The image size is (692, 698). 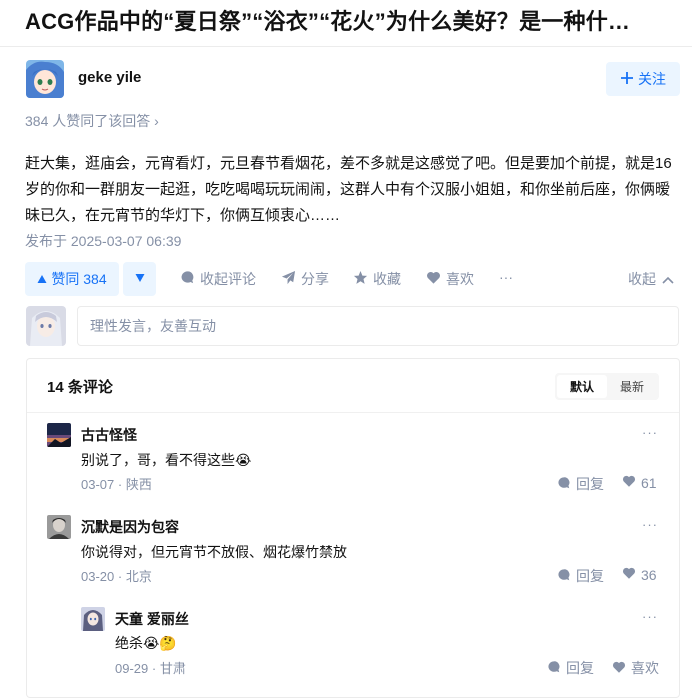 I want to click on collapse-label: 收起, so click(x=642, y=279).